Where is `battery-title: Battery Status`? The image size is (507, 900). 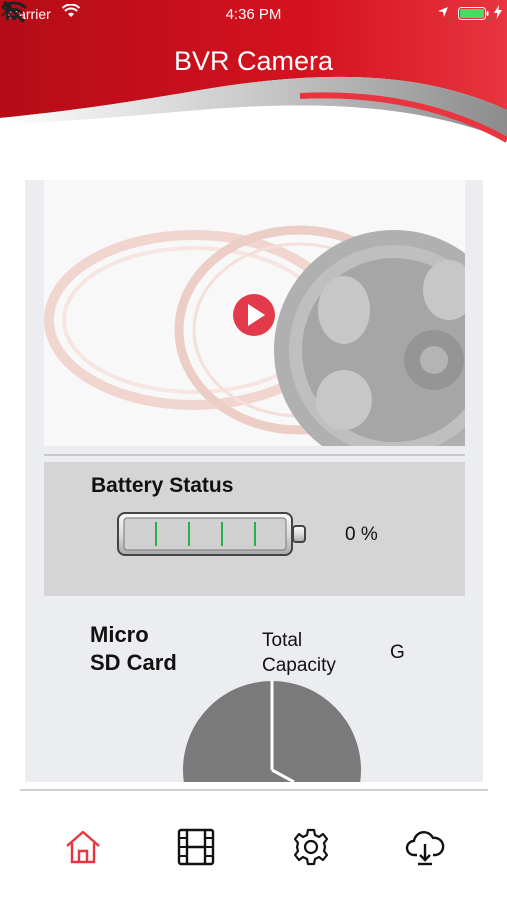 battery-title: Battery Status is located at coordinates (162, 485).